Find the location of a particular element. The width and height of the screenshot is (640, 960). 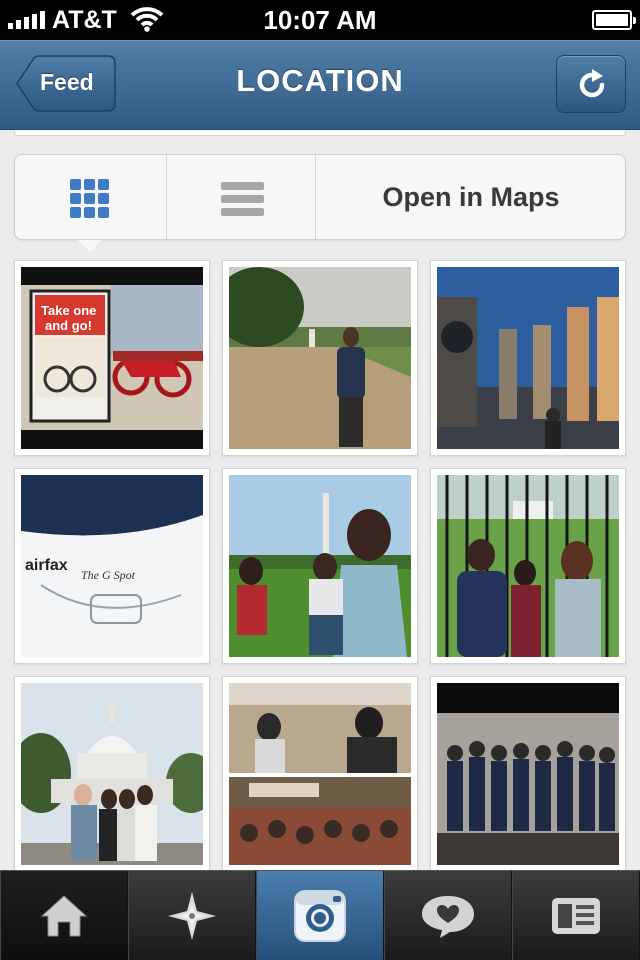

header-card-edge is located at coordinates (320, 133).